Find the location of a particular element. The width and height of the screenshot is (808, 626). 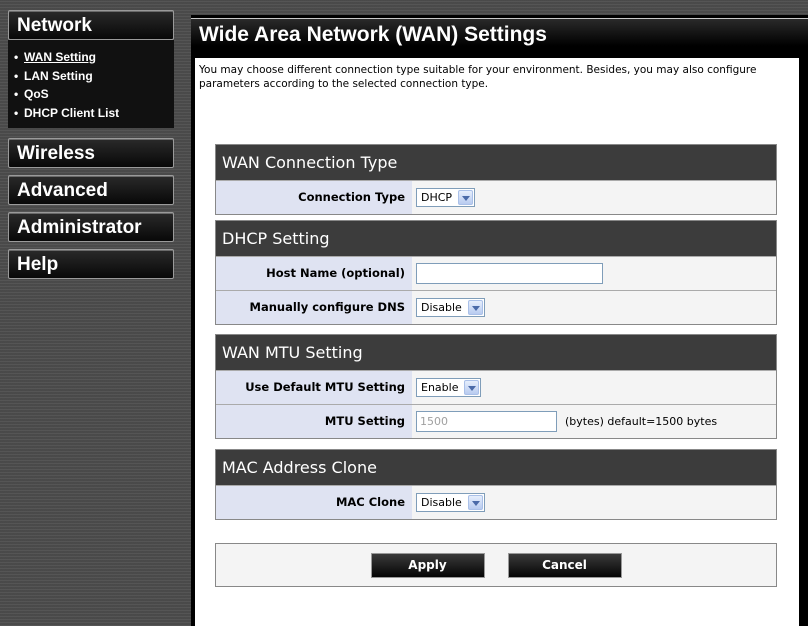

nav-advanced: Advanced is located at coordinates (91, 190).